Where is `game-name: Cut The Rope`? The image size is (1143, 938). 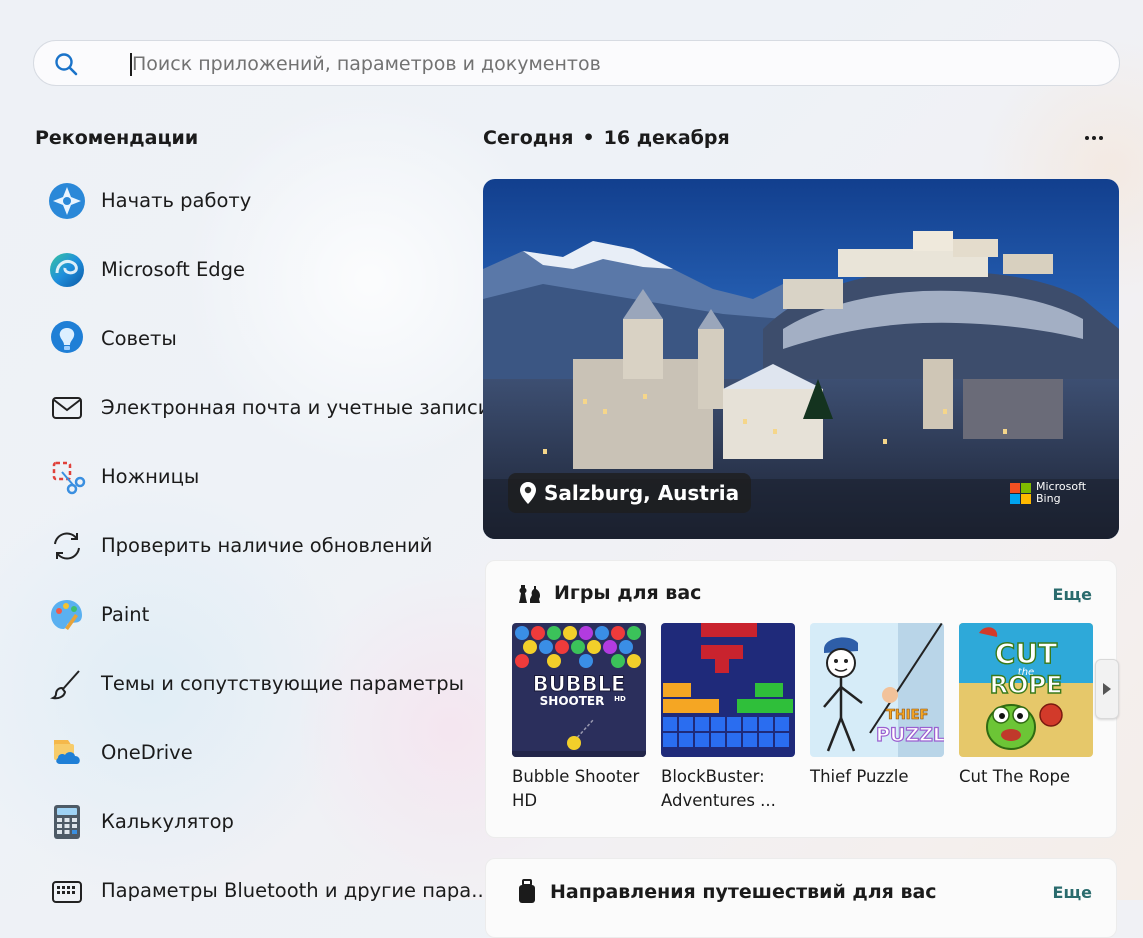 game-name: Cut The Rope is located at coordinates (1015, 776).